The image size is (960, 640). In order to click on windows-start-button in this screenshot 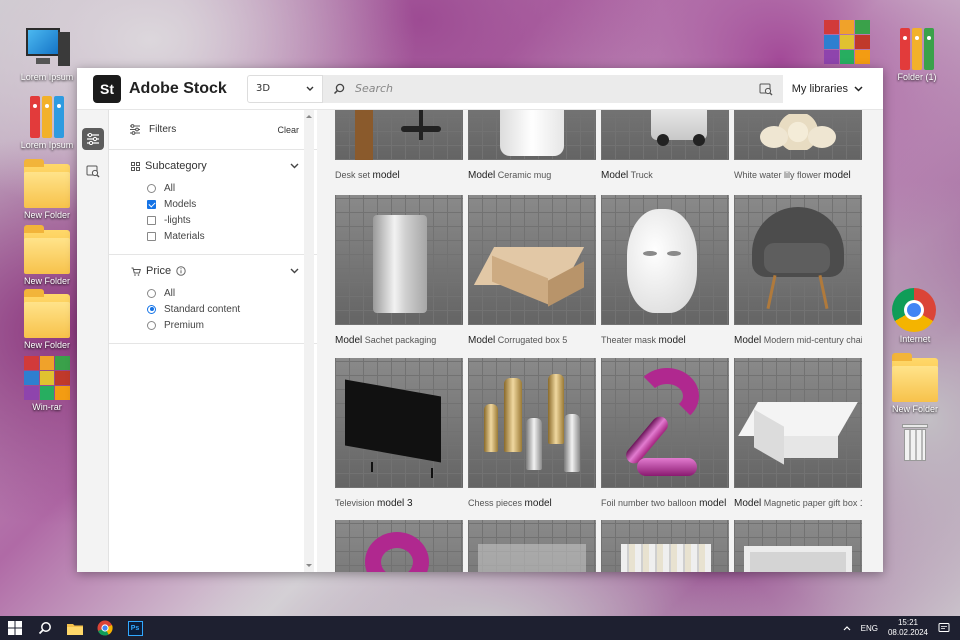, I will do `click(15, 628)`.